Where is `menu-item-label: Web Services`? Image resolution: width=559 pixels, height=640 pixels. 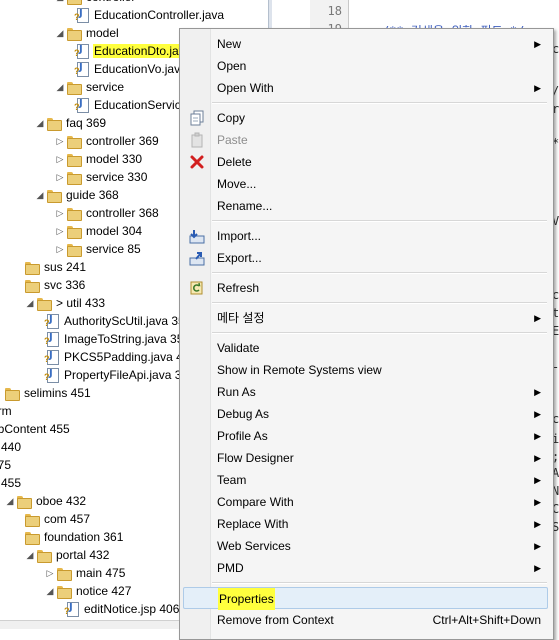 menu-item-label: Web Services is located at coordinates (254, 546).